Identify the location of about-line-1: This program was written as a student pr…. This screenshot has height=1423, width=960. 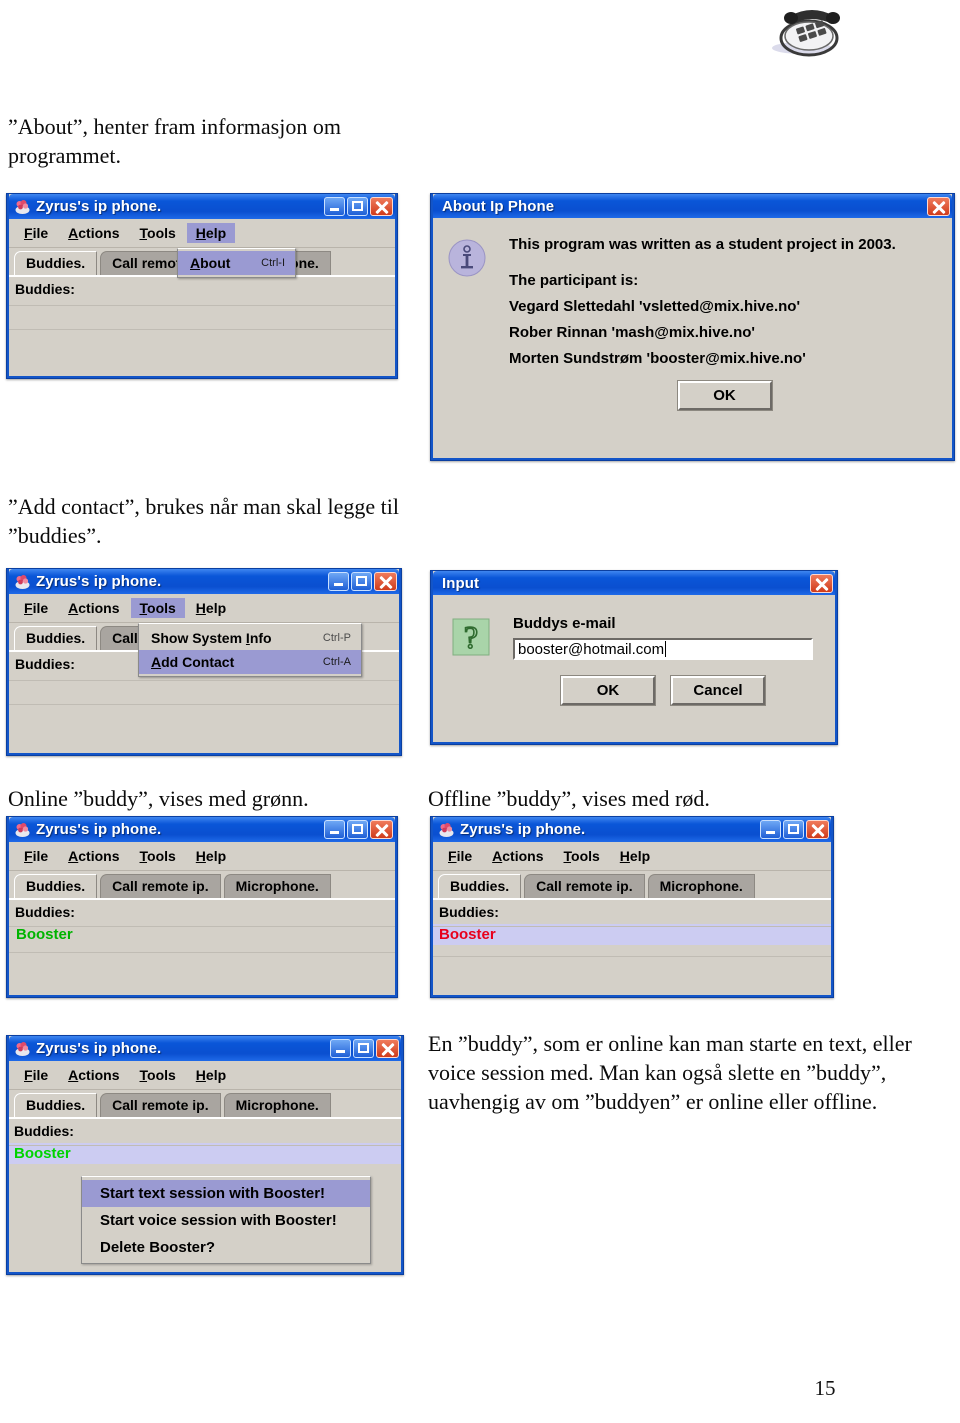
(702, 244).